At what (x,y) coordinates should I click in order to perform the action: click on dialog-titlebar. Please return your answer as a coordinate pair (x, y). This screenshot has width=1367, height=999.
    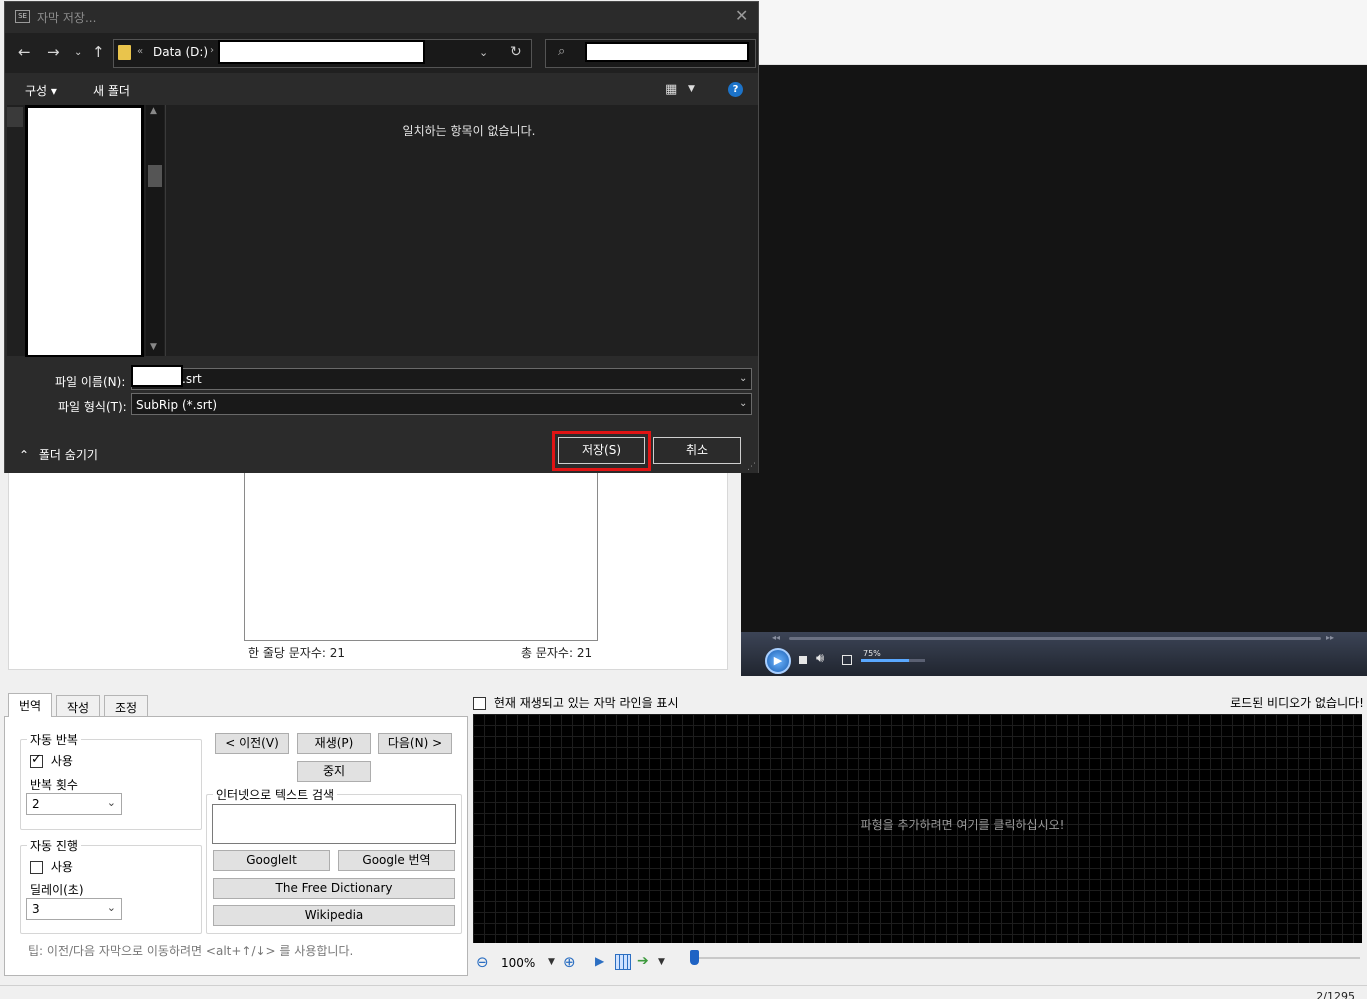
    Looking at the image, I should click on (381, 17).